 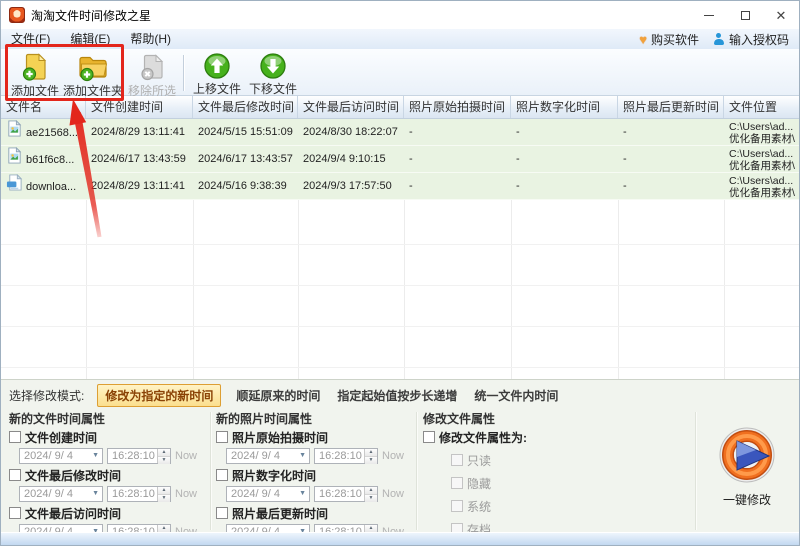 What do you see at coordinates (150, 39) in the screenshot?
I see `menu-item-2: 帮助(H)` at bounding box center [150, 39].